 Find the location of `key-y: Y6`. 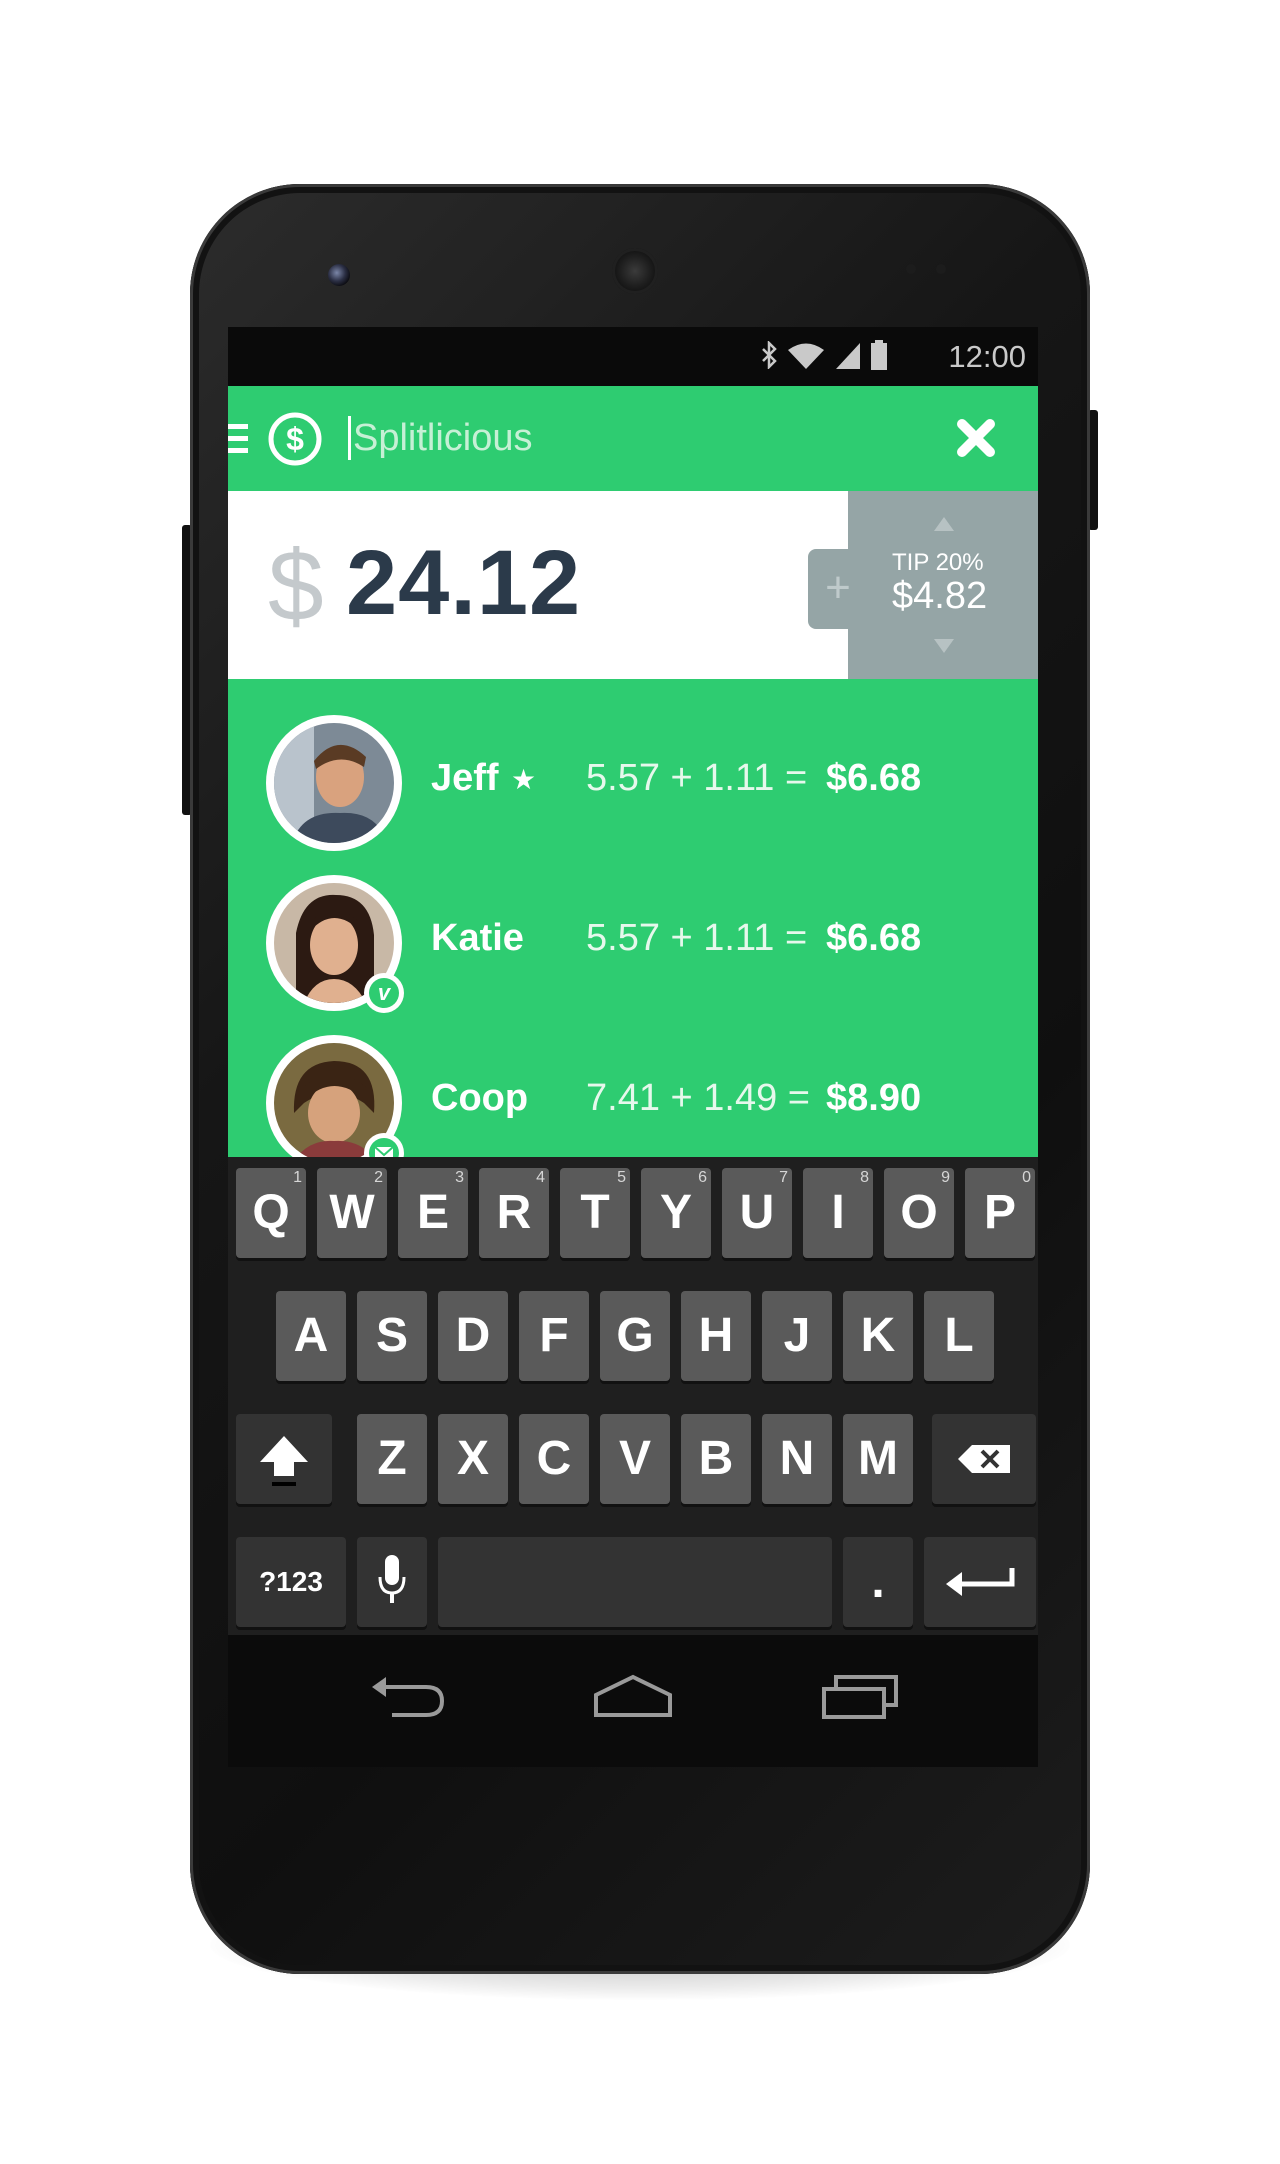

key-y: Y6 is located at coordinates (676, 1213).